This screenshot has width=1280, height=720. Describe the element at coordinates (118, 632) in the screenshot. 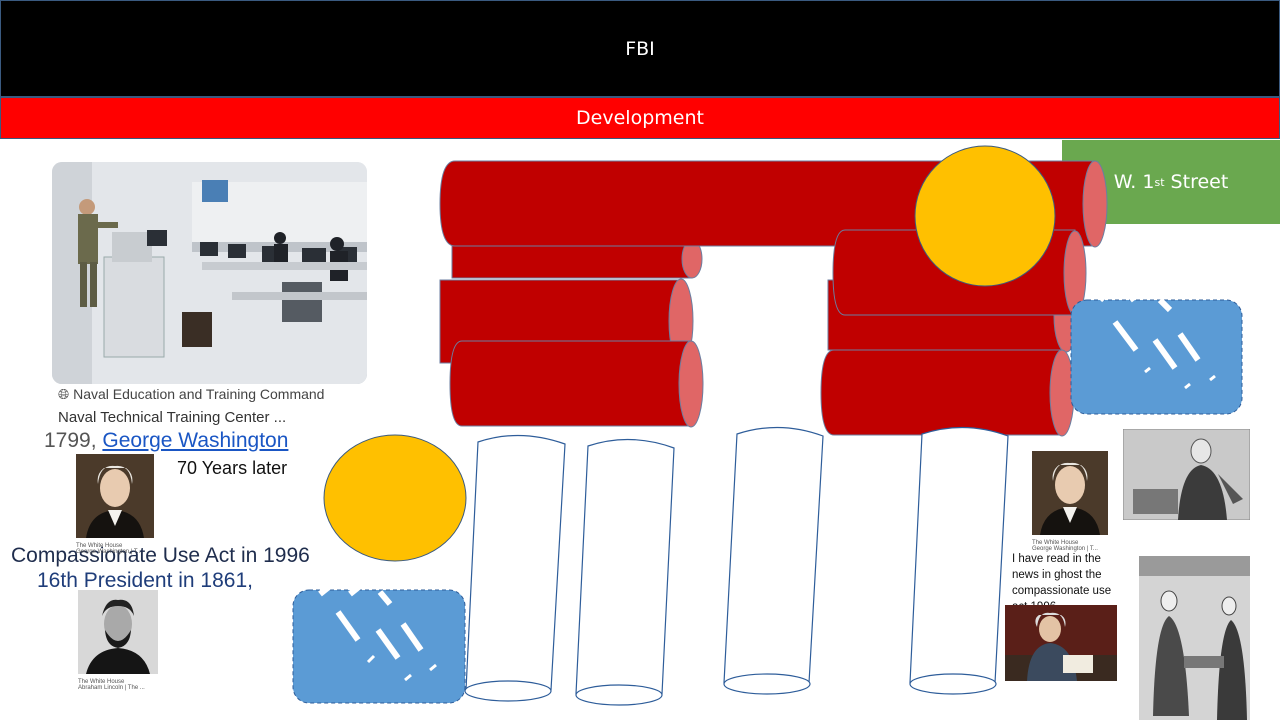

I see `lincoln-portrait-icon` at that location.